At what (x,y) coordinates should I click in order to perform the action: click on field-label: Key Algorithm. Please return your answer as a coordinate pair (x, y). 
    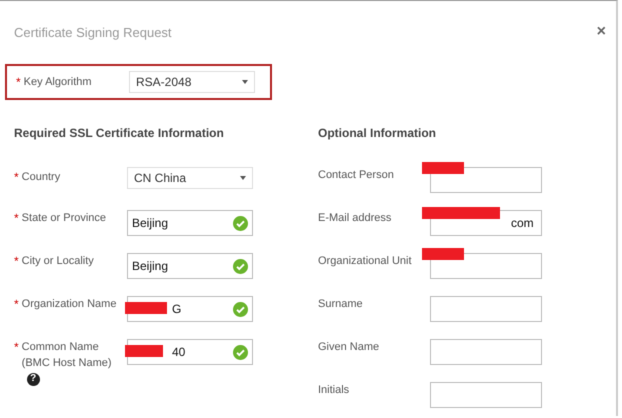
    Looking at the image, I should click on (58, 82).